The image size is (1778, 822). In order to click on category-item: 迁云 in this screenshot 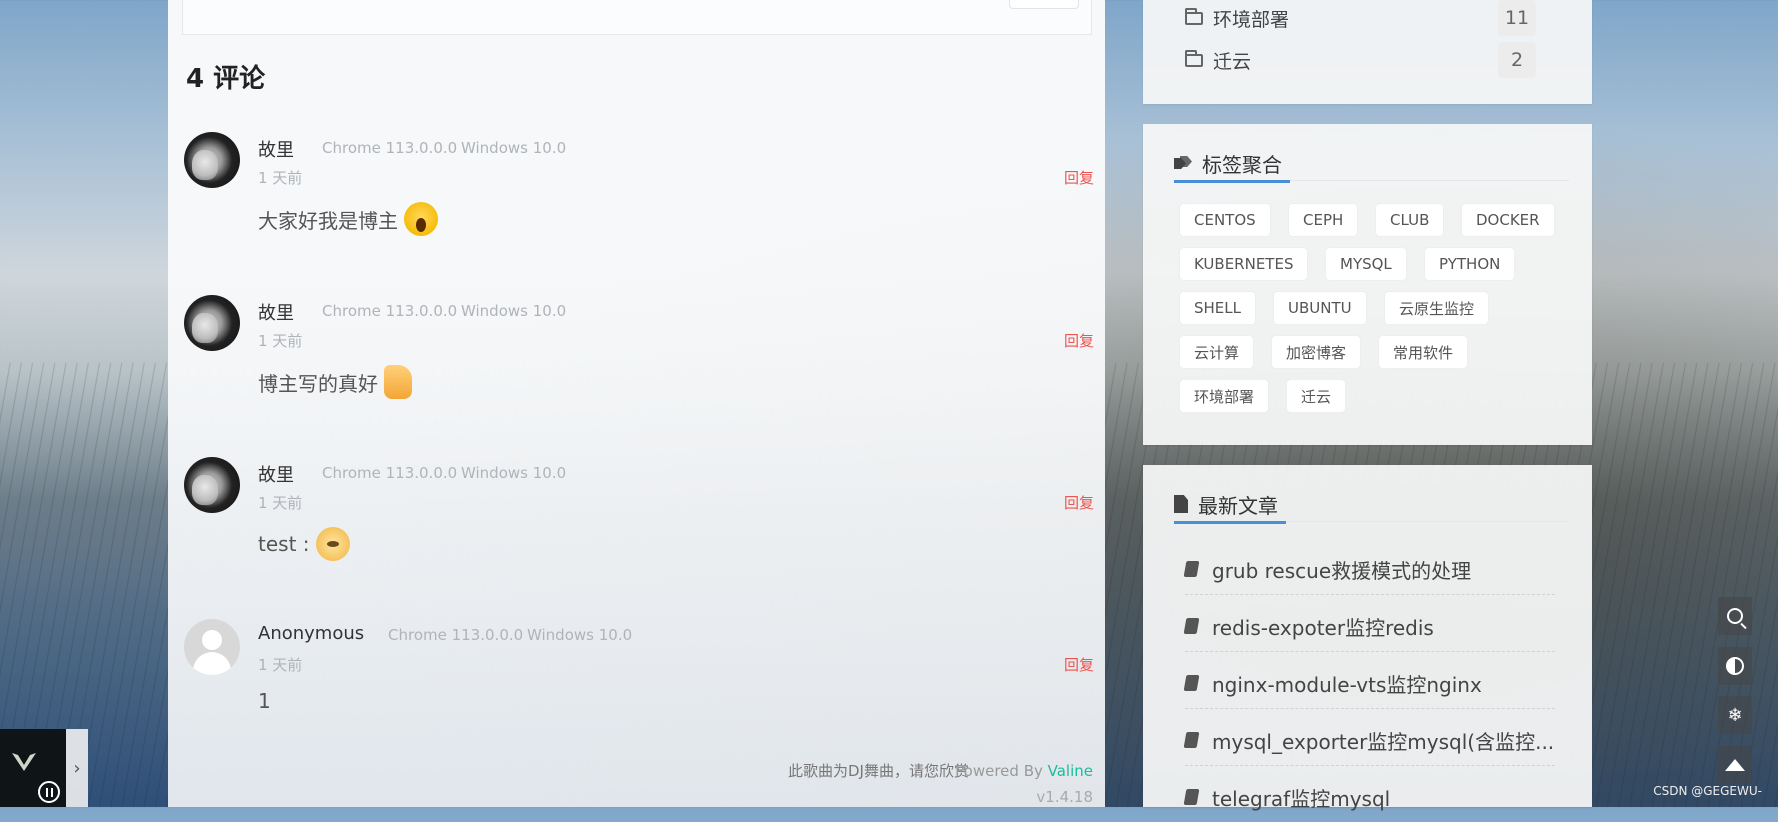, I will do `click(1218, 60)`.